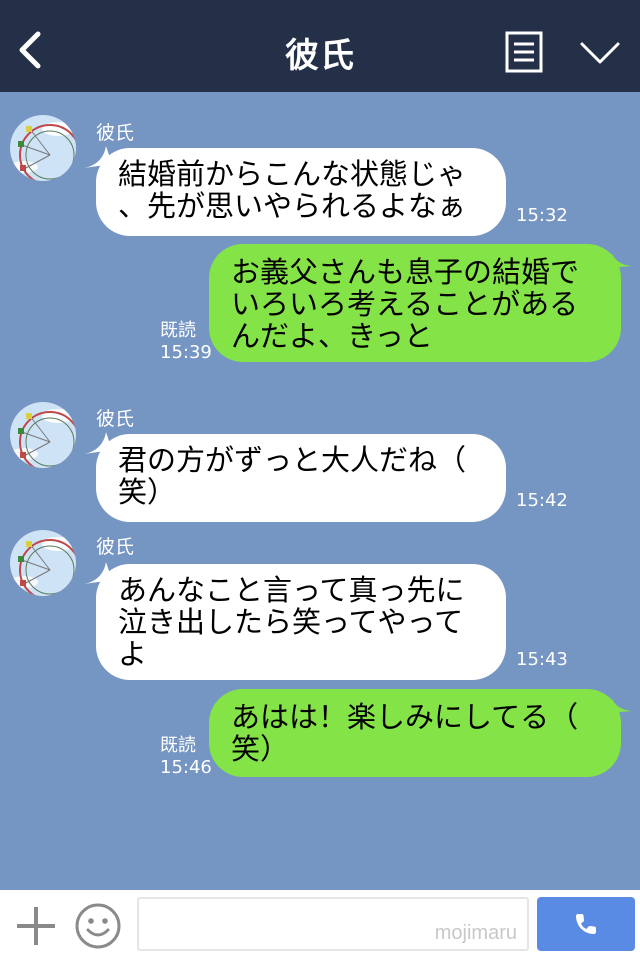 This screenshot has height=960, width=640. I want to click on message-text: あんなこと言って真っ先に 泣き出したら笑ってやって よ, so click(291, 622).